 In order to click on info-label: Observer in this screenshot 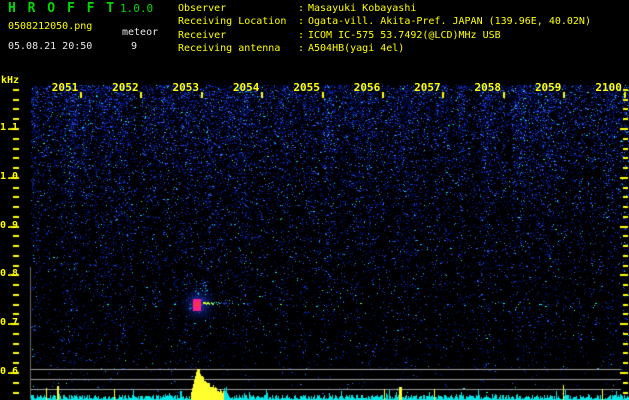, I will do `click(202, 8)`.